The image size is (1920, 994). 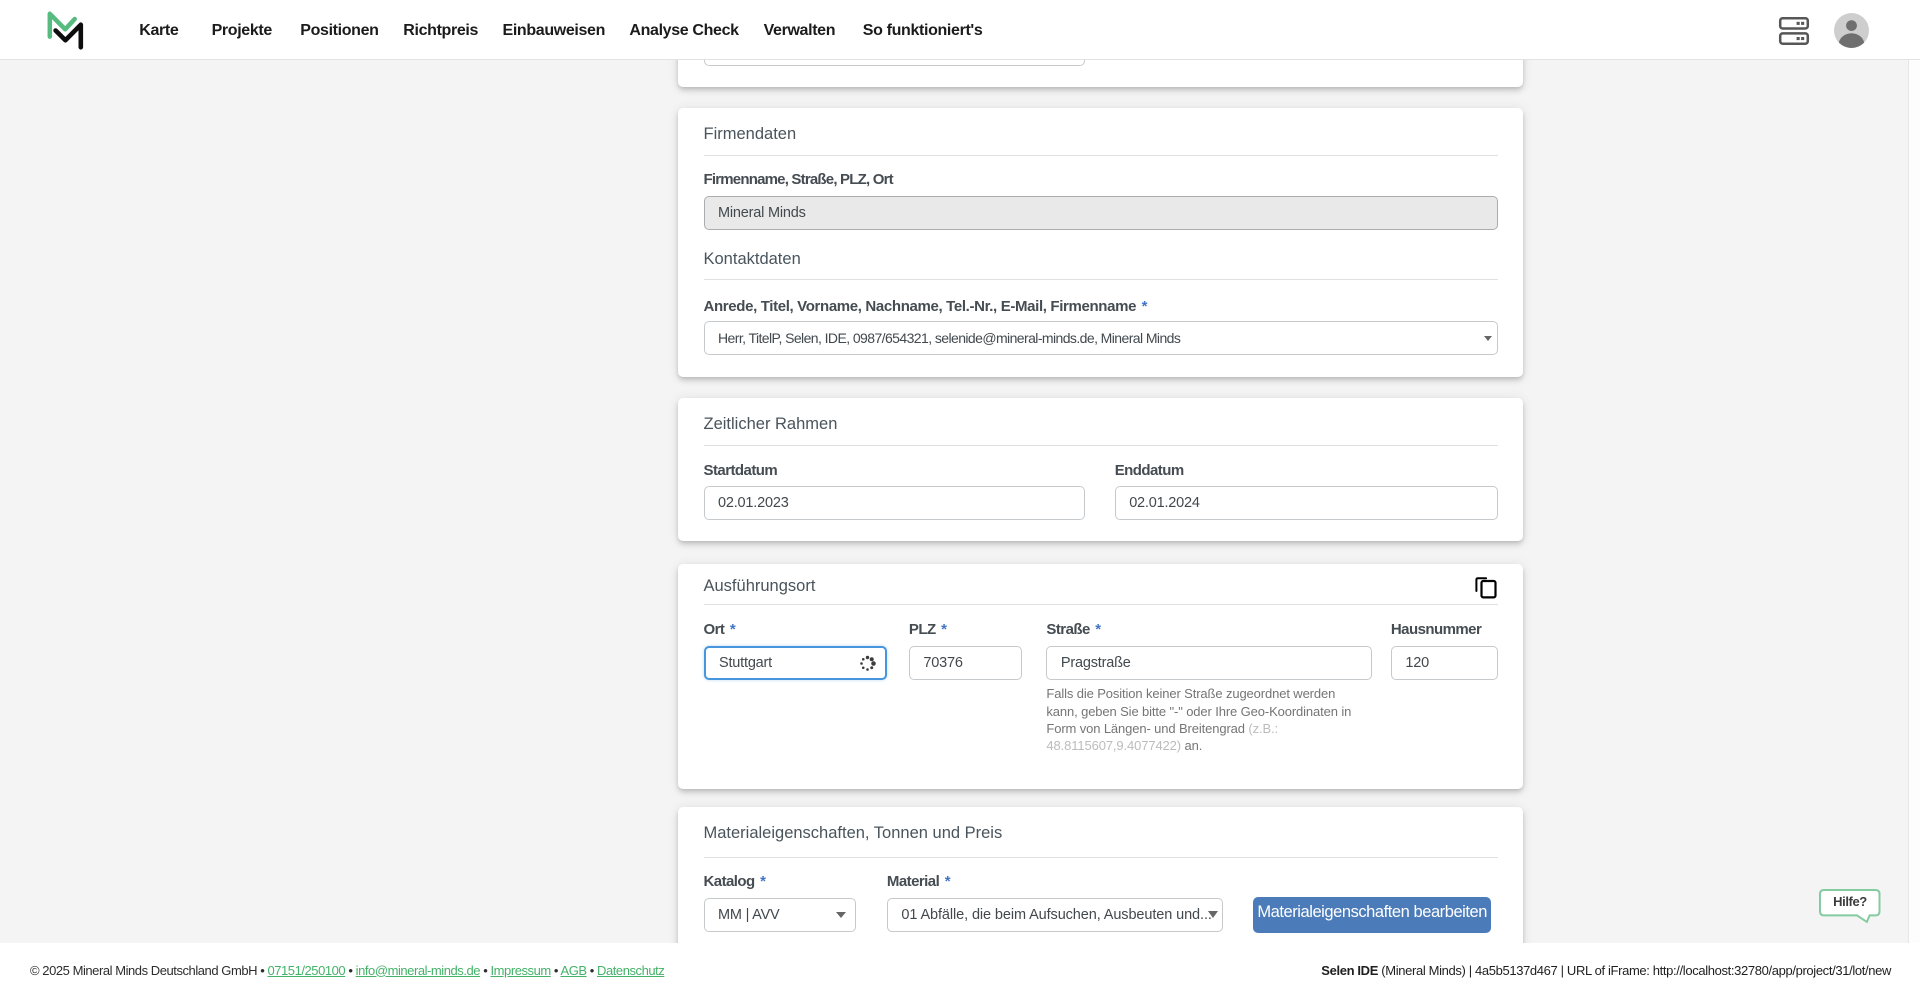 I want to click on svg-text: Hilfe?, so click(x=1850, y=901).